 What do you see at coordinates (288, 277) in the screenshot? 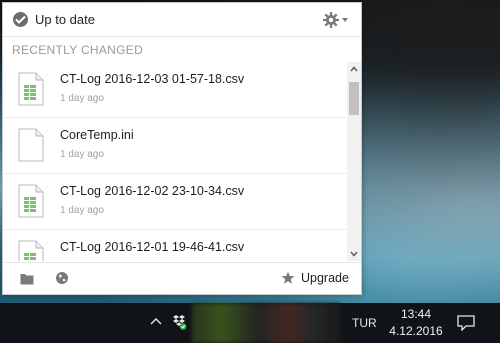
I see `star-icon` at bounding box center [288, 277].